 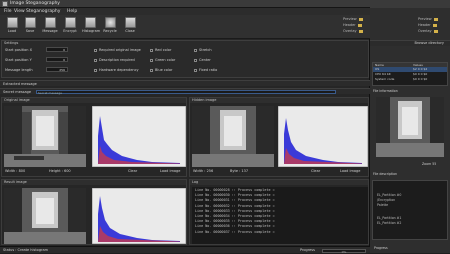 I want to click on start-y-input: 0, so click(x=57, y=59).